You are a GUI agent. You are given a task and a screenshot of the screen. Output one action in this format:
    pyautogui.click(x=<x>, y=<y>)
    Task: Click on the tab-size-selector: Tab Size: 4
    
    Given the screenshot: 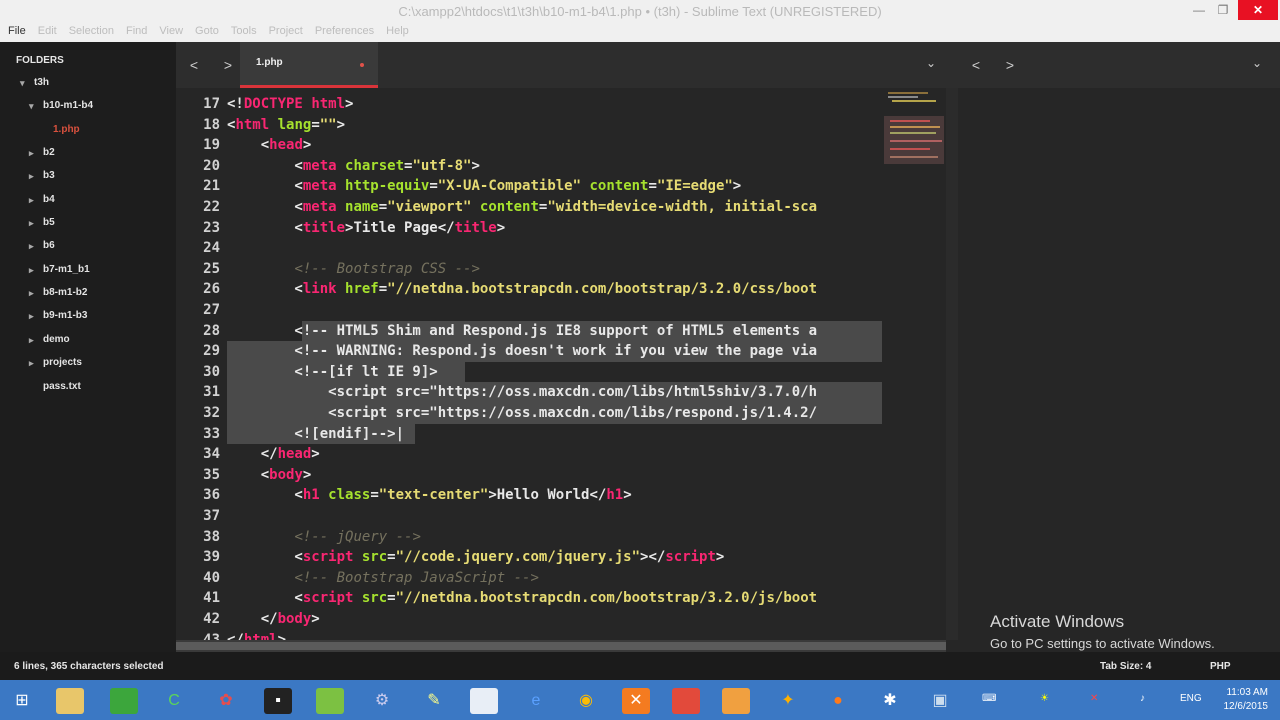 What is the action you would take?
    pyautogui.click(x=1126, y=666)
    